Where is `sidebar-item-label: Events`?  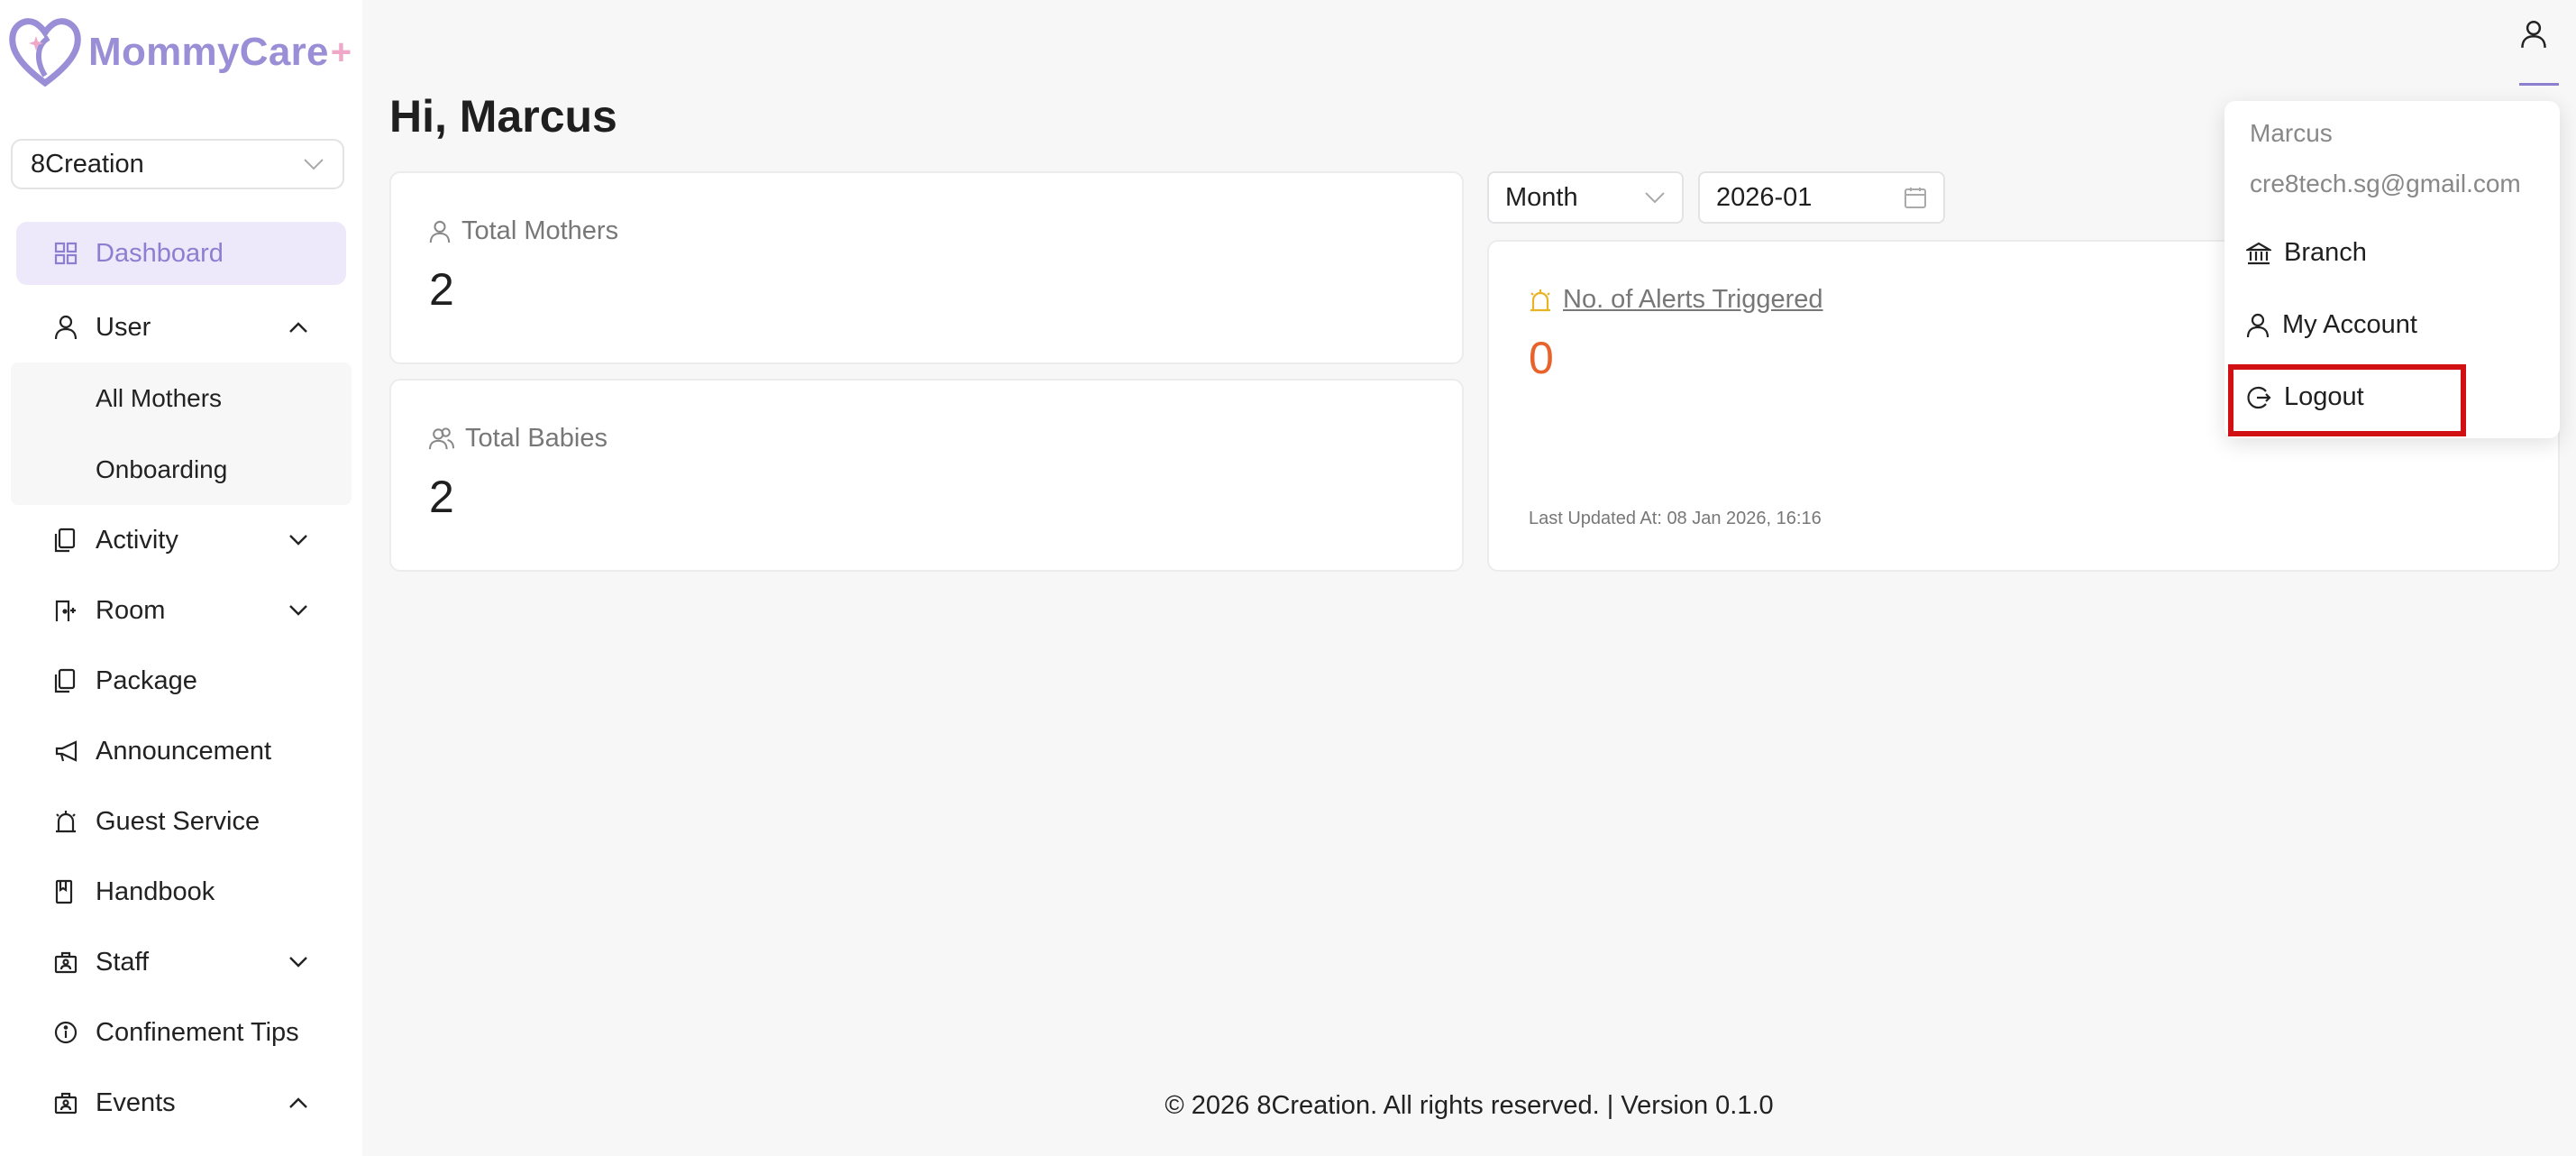
sidebar-item-label: Events is located at coordinates (136, 1102).